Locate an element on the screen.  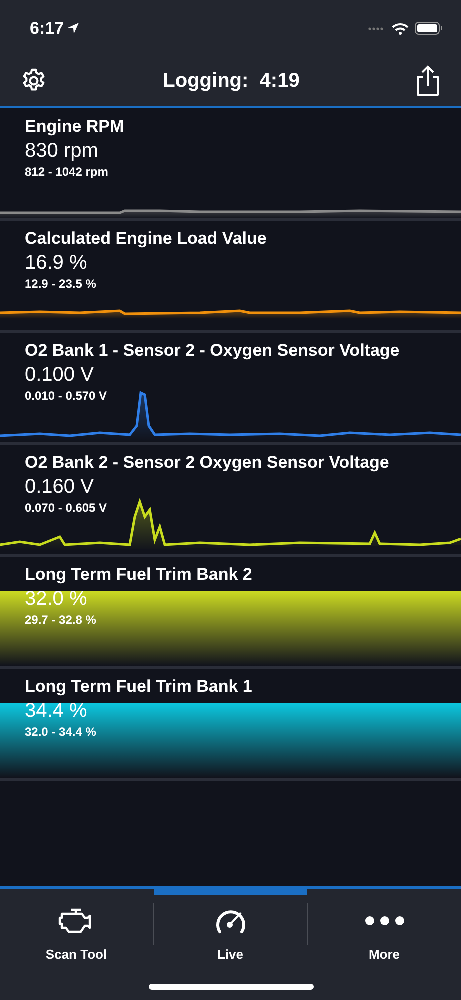
gauge-value: 16.9 % is located at coordinates (56, 263).